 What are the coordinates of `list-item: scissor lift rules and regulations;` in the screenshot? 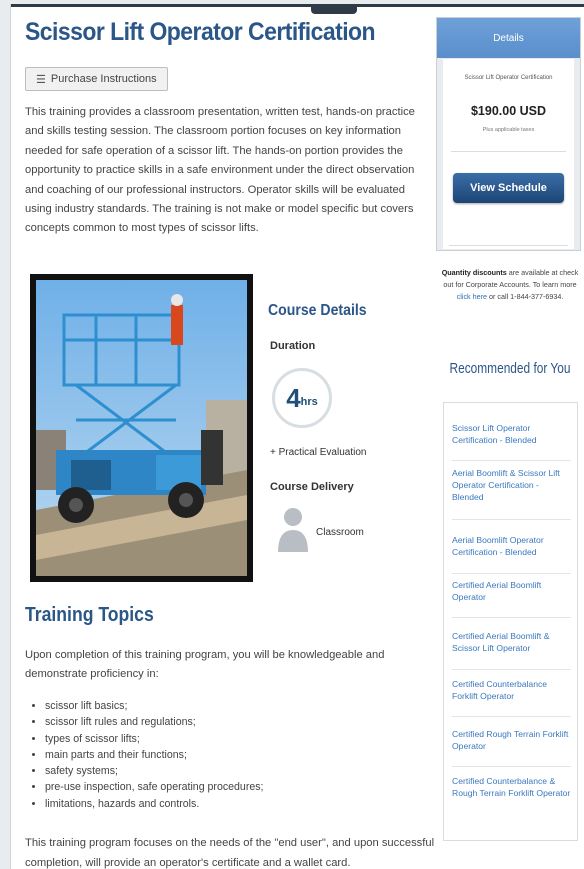 It's located at (154, 722).